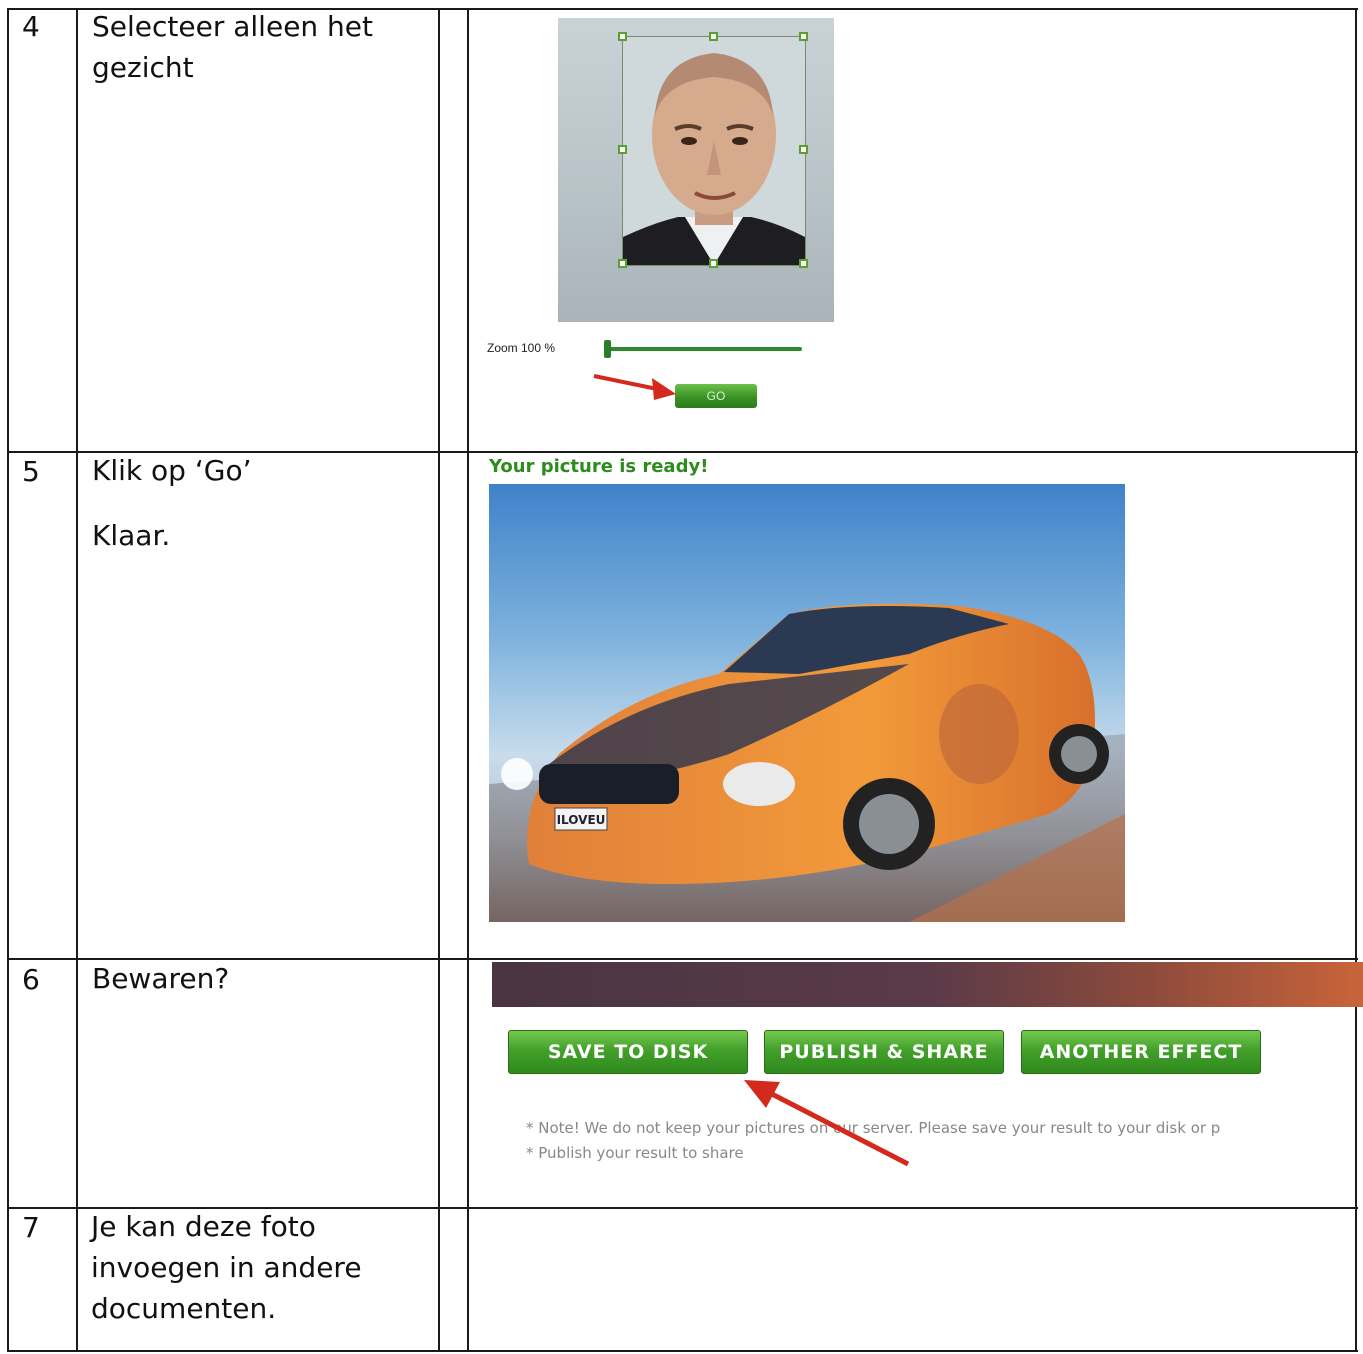 This screenshot has height=1354, width=1363. I want to click on another-effect-button: ANOTHER EFFECT, so click(1141, 1052).